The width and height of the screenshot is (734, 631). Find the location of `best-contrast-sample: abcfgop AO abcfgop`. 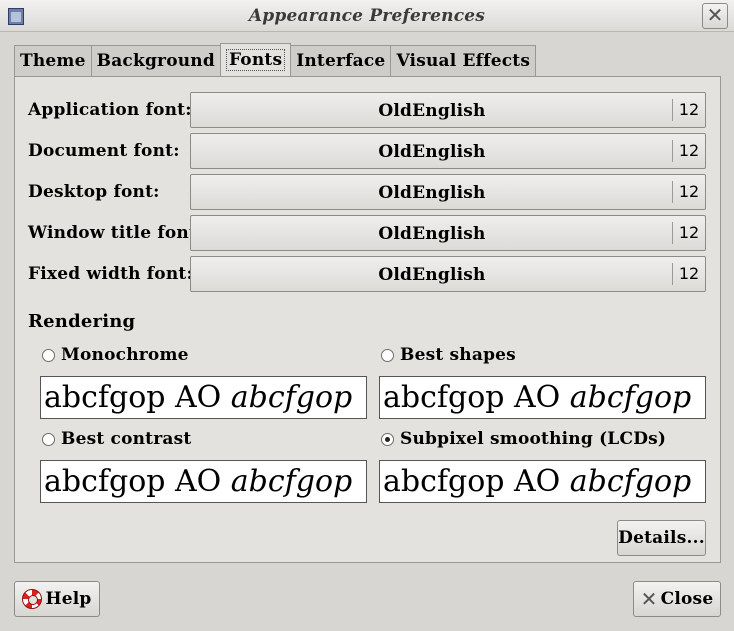

best-contrast-sample: abcfgop AO abcfgop is located at coordinates (203, 481).